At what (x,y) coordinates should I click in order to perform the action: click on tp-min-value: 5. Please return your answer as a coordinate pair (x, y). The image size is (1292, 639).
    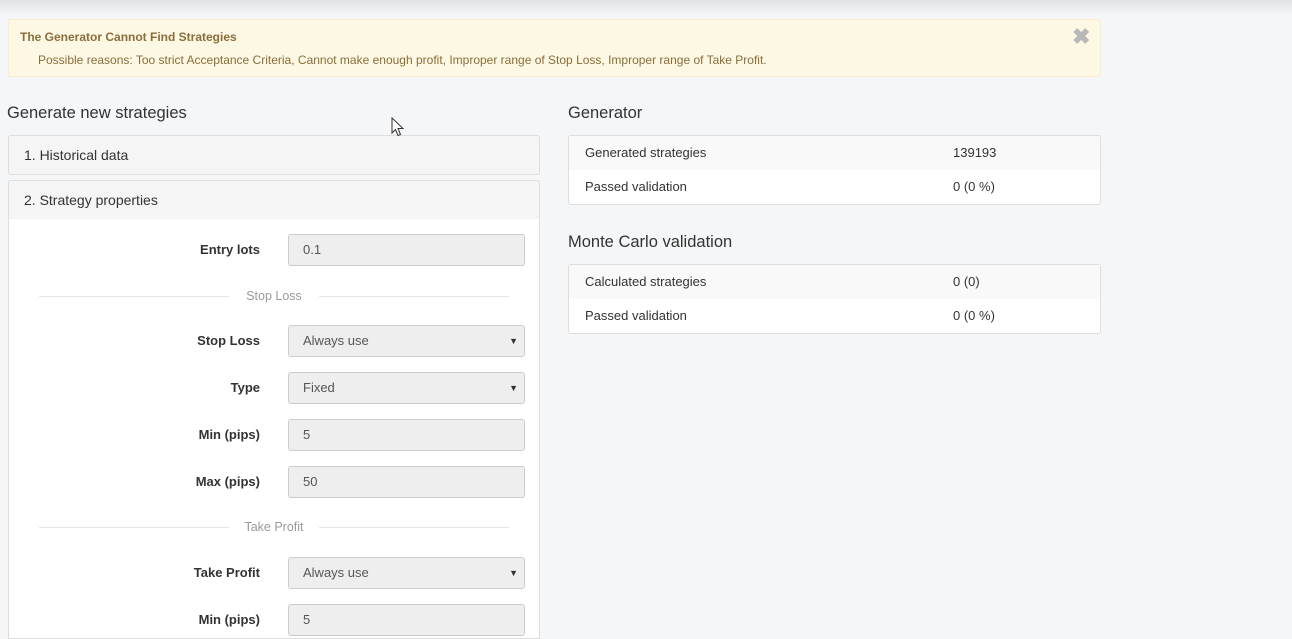
    Looking at the image, I should click on (307, 619).